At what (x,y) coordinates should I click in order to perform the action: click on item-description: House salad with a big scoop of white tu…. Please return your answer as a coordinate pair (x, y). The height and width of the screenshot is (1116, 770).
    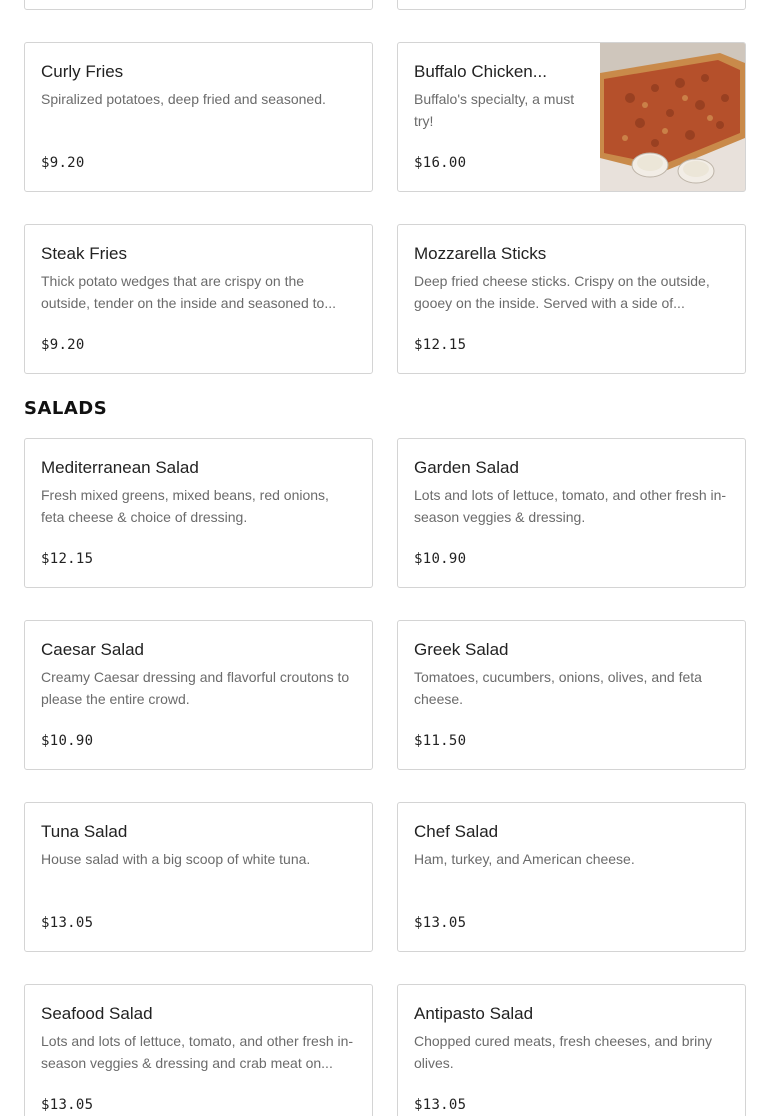
    Looking at the image, I should click on (176, 859).